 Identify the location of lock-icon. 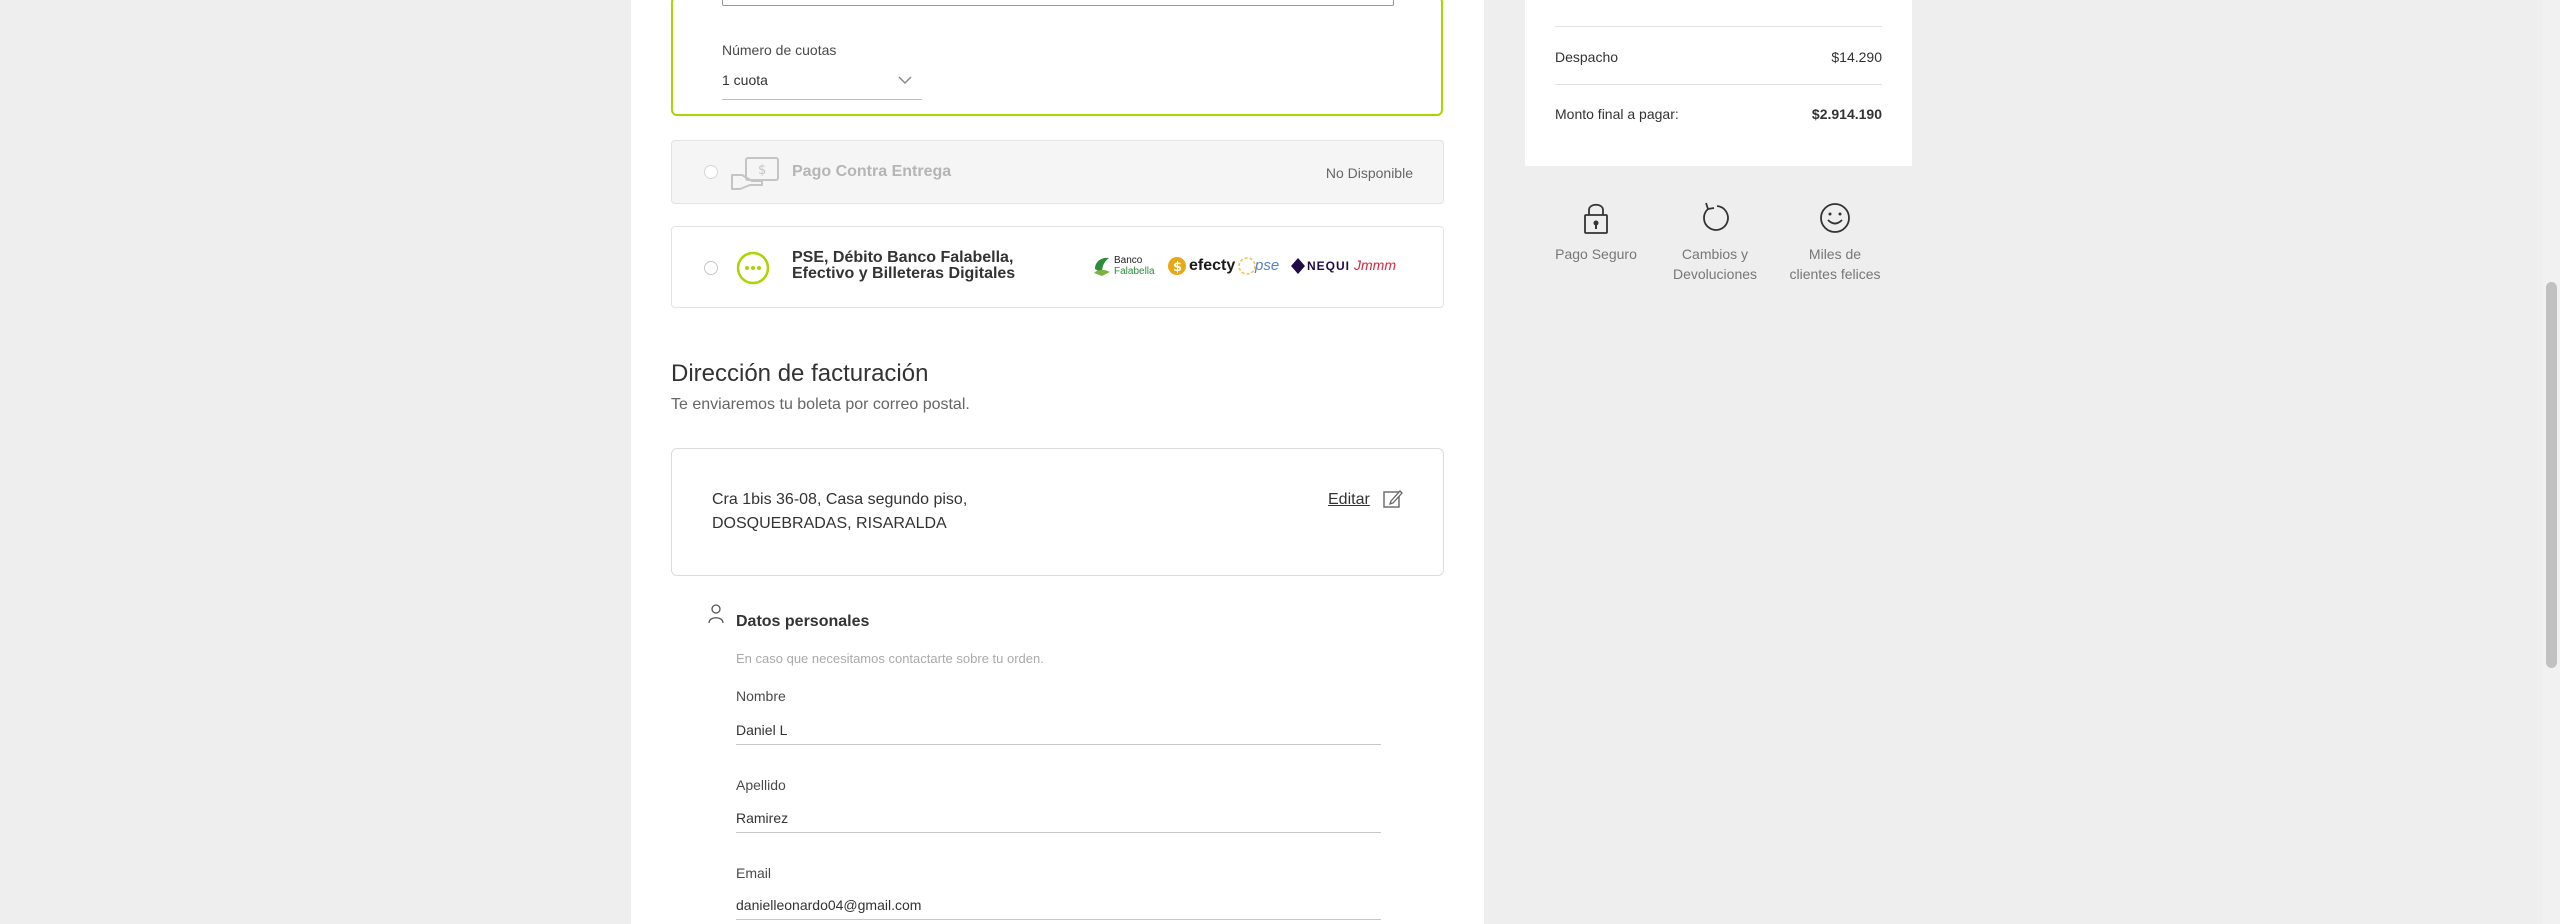
(1596, 218).